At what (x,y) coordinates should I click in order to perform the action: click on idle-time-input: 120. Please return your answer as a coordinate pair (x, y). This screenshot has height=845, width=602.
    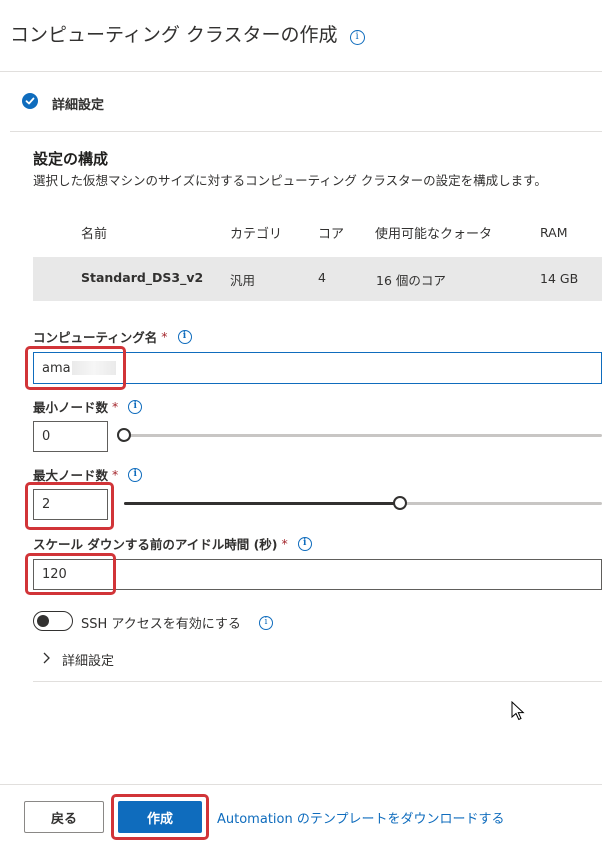
    Looking at the image, I should click on (317, 574).